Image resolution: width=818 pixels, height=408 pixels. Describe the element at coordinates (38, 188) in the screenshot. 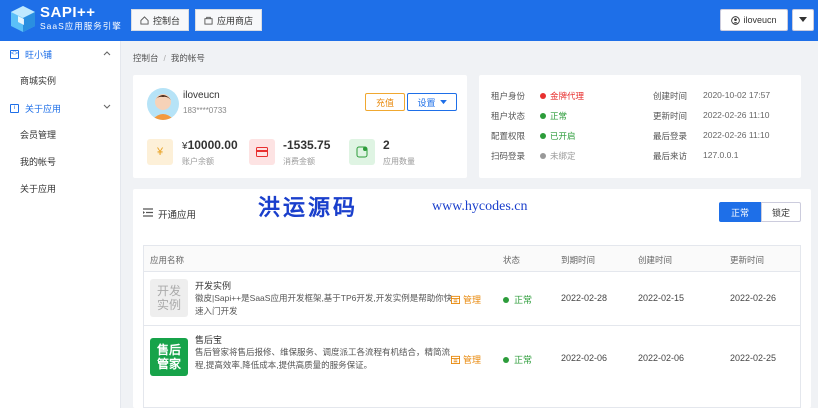

I see `sidebar-item-about-app: 关于应用` at that location.